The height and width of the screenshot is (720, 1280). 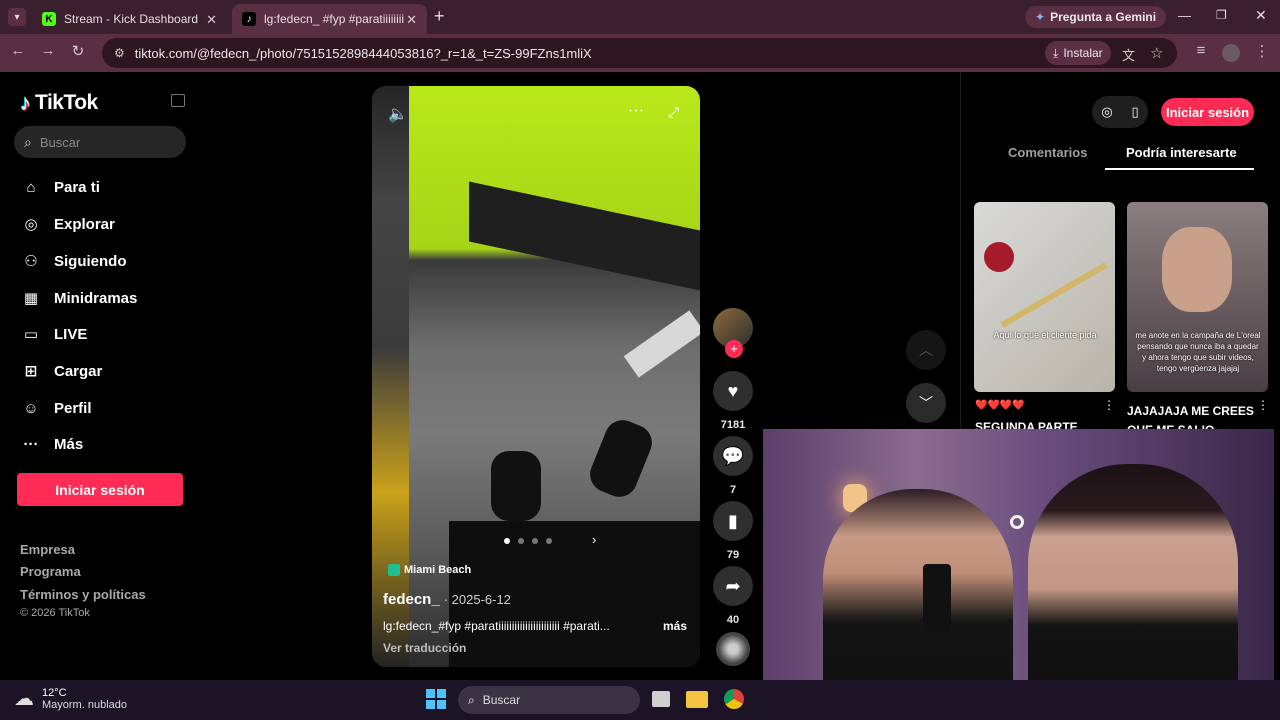 I want to click on mute-icon: 🔈, so click(x=398, y=114).